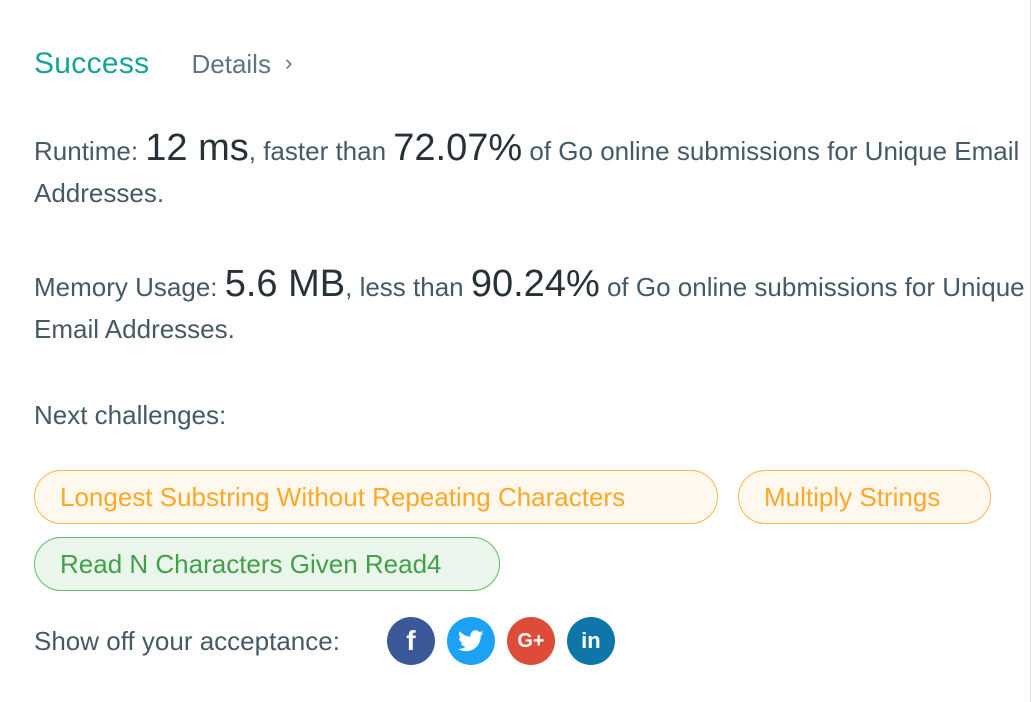 This screenshot has width=1034, height=702. I want to click on panel-border, so click(1030, 351).